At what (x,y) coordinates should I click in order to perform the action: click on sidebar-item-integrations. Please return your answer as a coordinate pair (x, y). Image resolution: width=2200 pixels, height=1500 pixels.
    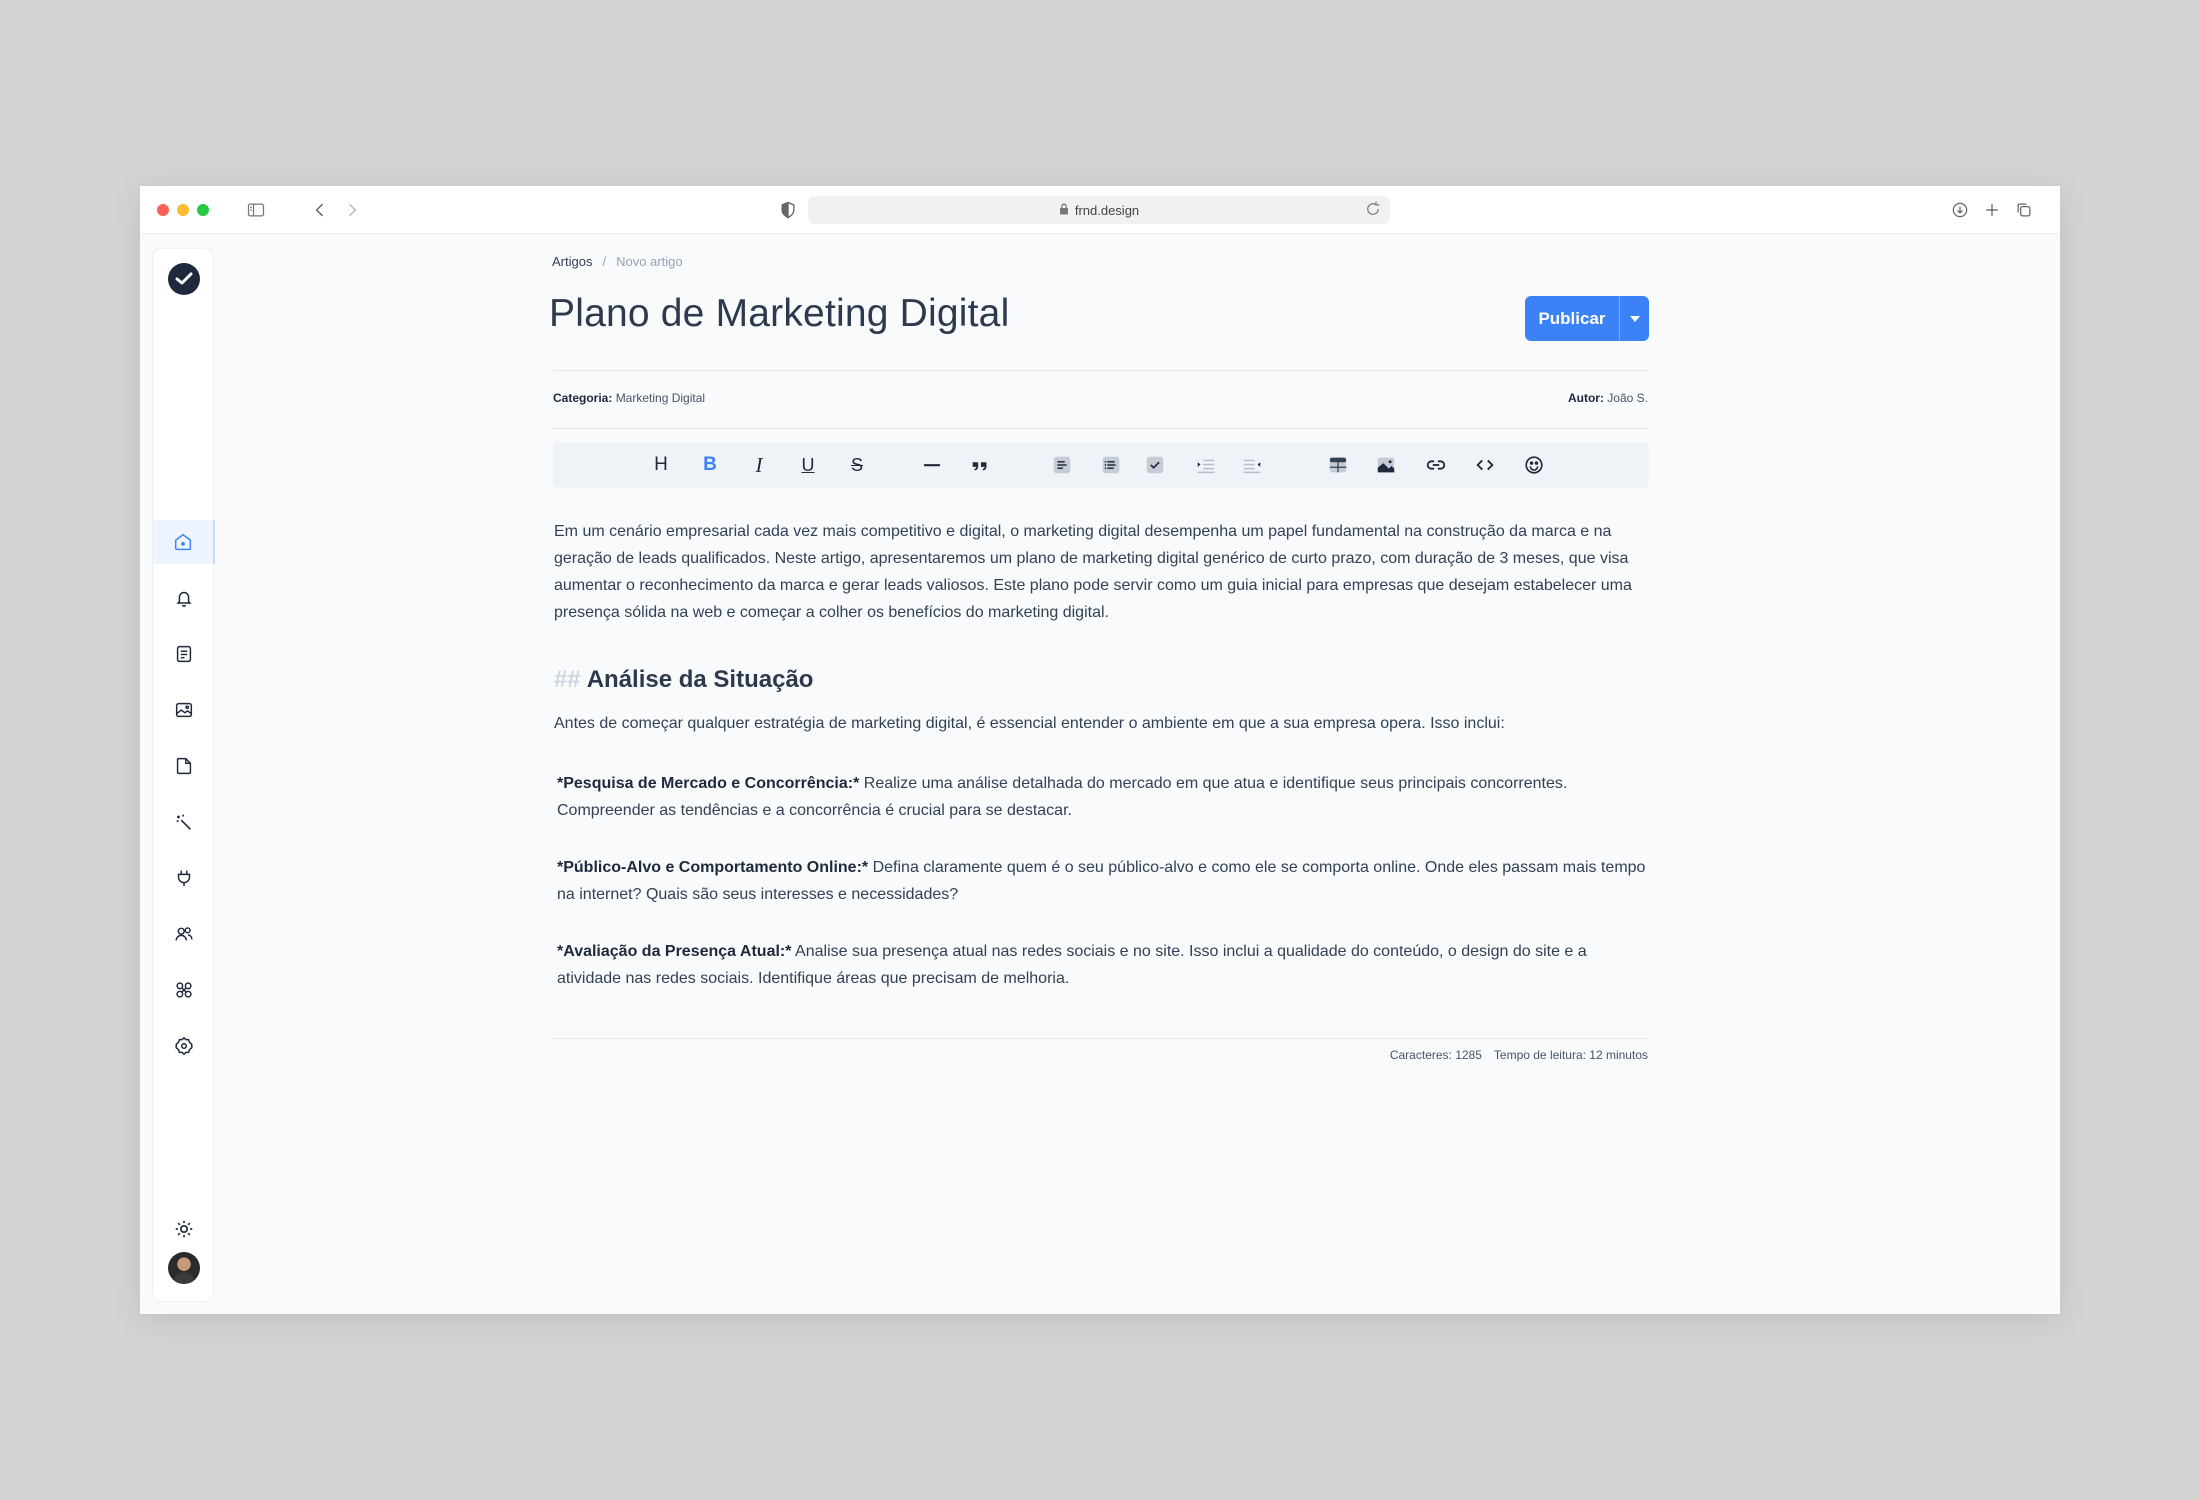
    Looking at the image, I should click on (184, 990).